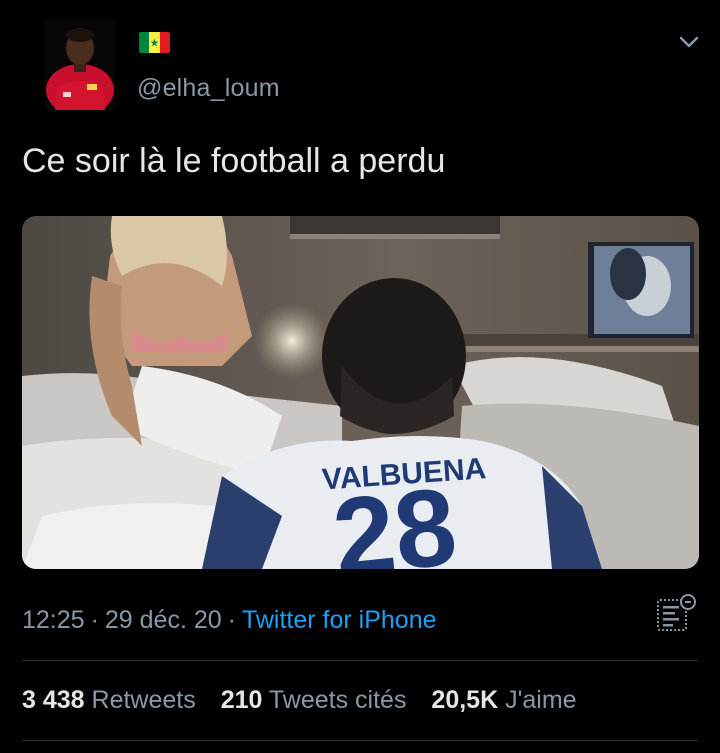 This screenshot has width=720, height=753. I want to click on tweet-meta: 12:25 · 29 déc. 20 · Twitter for iPhone, so click(229, 620).